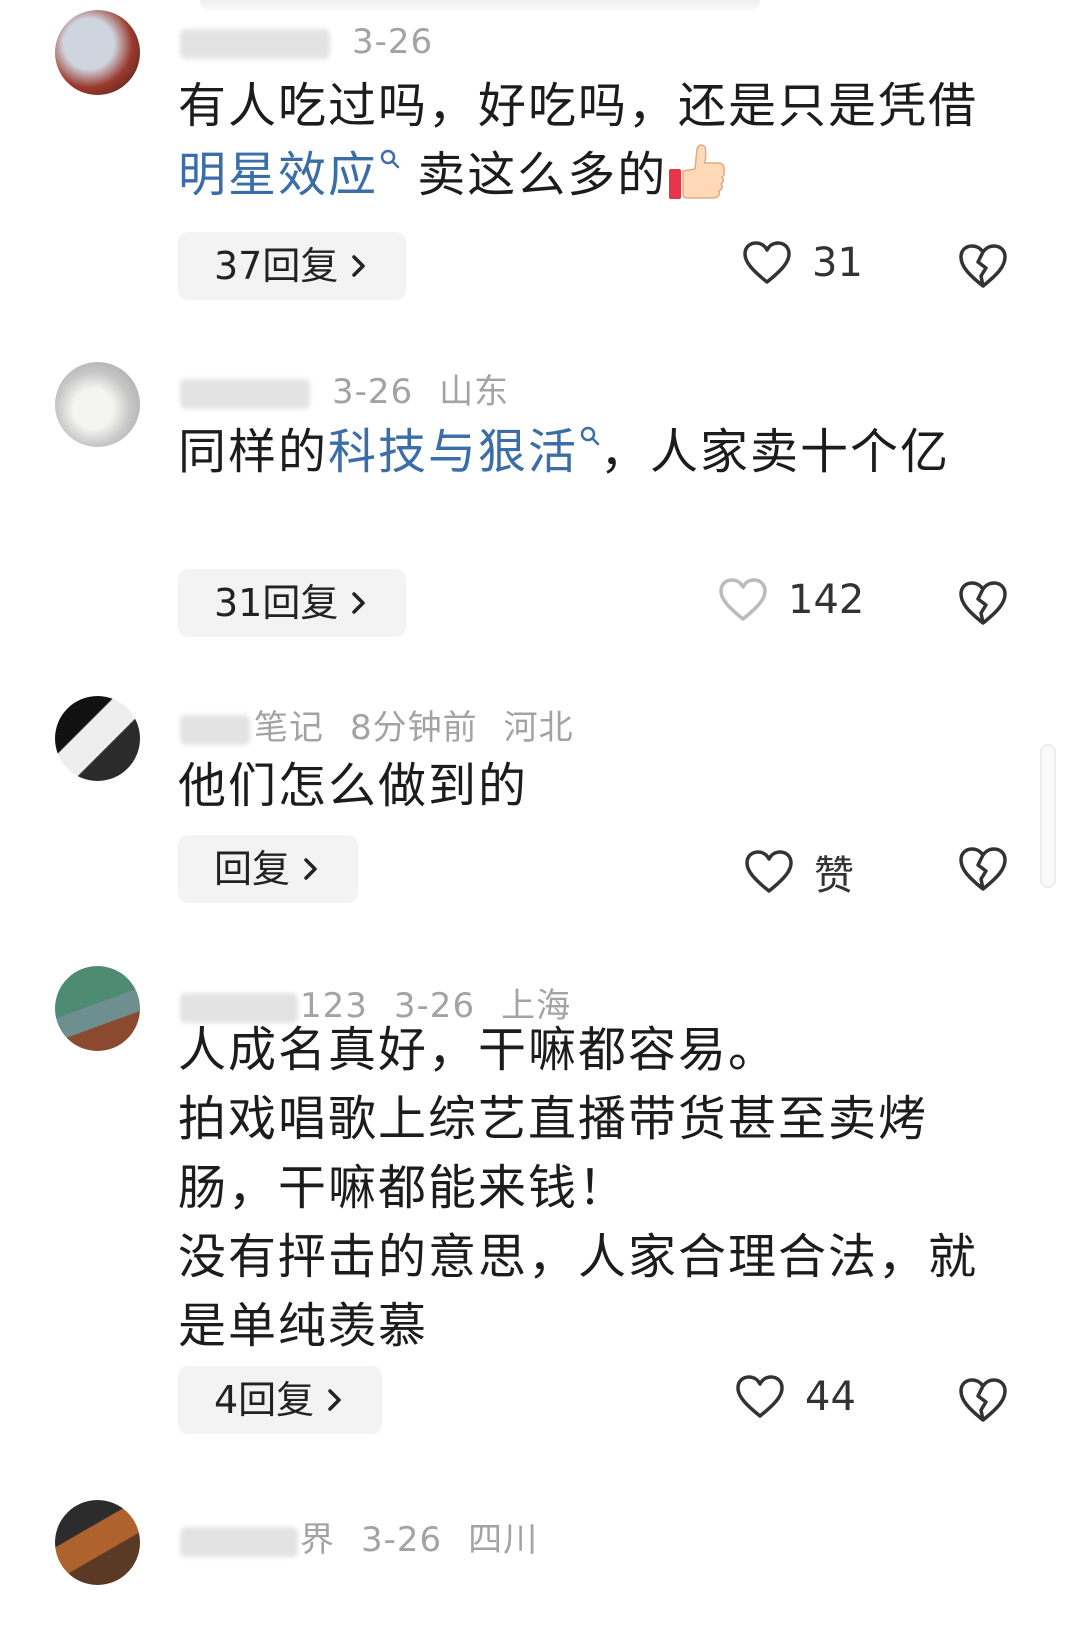 Image resolution: width=1080 pixels, height=1649 pixels. Describe the element at coordinates (1048, 816) in the screenshot. I see `scrollbar` at that location.